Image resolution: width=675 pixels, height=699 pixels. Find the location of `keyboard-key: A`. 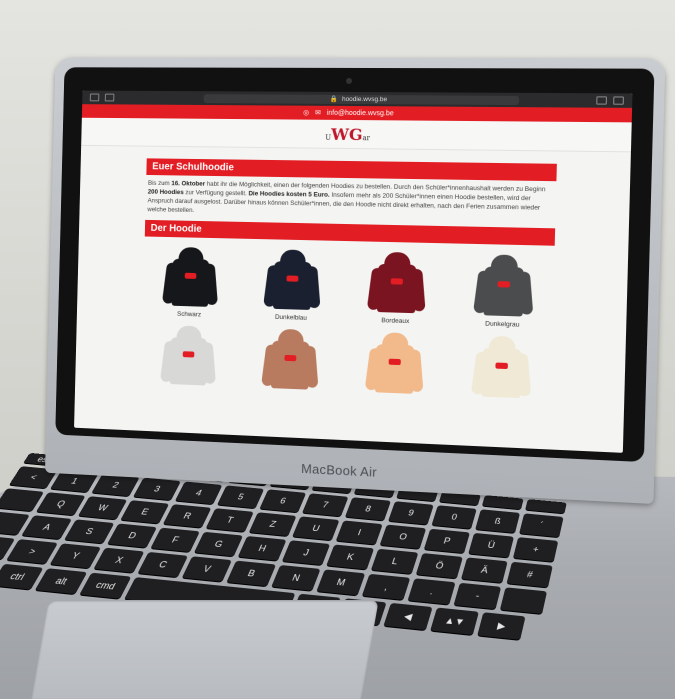

keyboard-key: A is located at coordinates (47, 527).